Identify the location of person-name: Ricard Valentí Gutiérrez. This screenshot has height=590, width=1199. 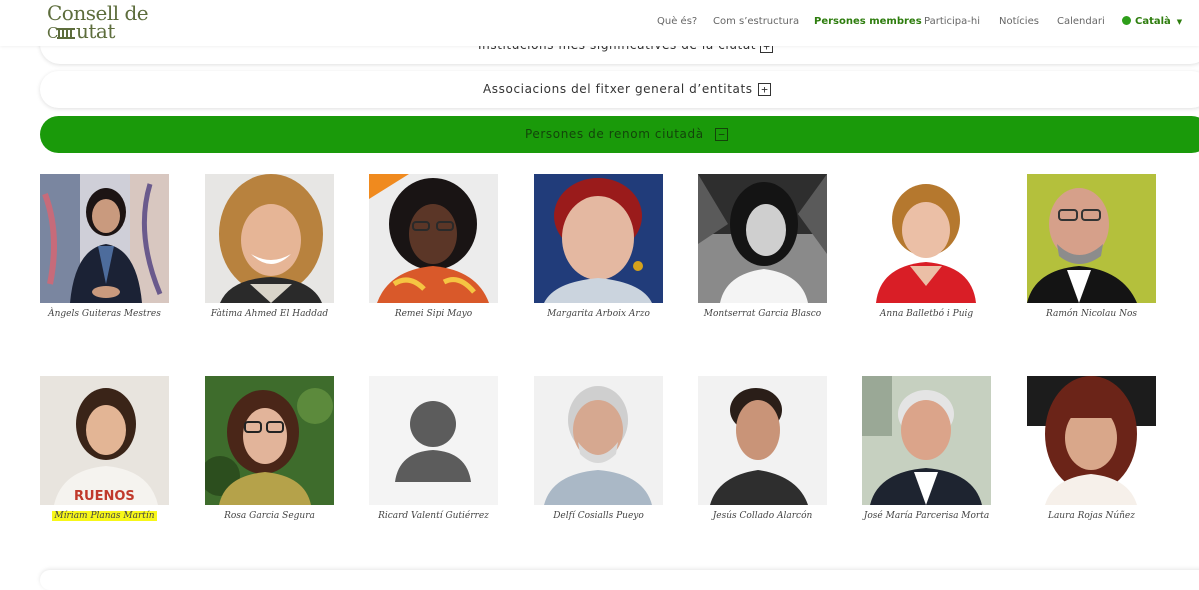
(433, 516).